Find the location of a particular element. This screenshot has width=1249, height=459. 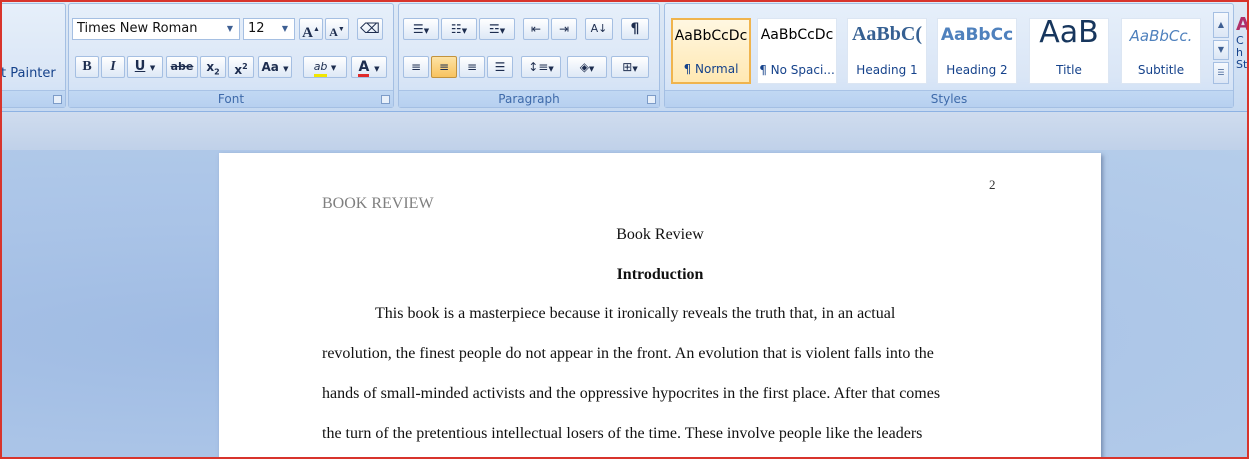

bold-button: B is located at coordinates (87, 67).